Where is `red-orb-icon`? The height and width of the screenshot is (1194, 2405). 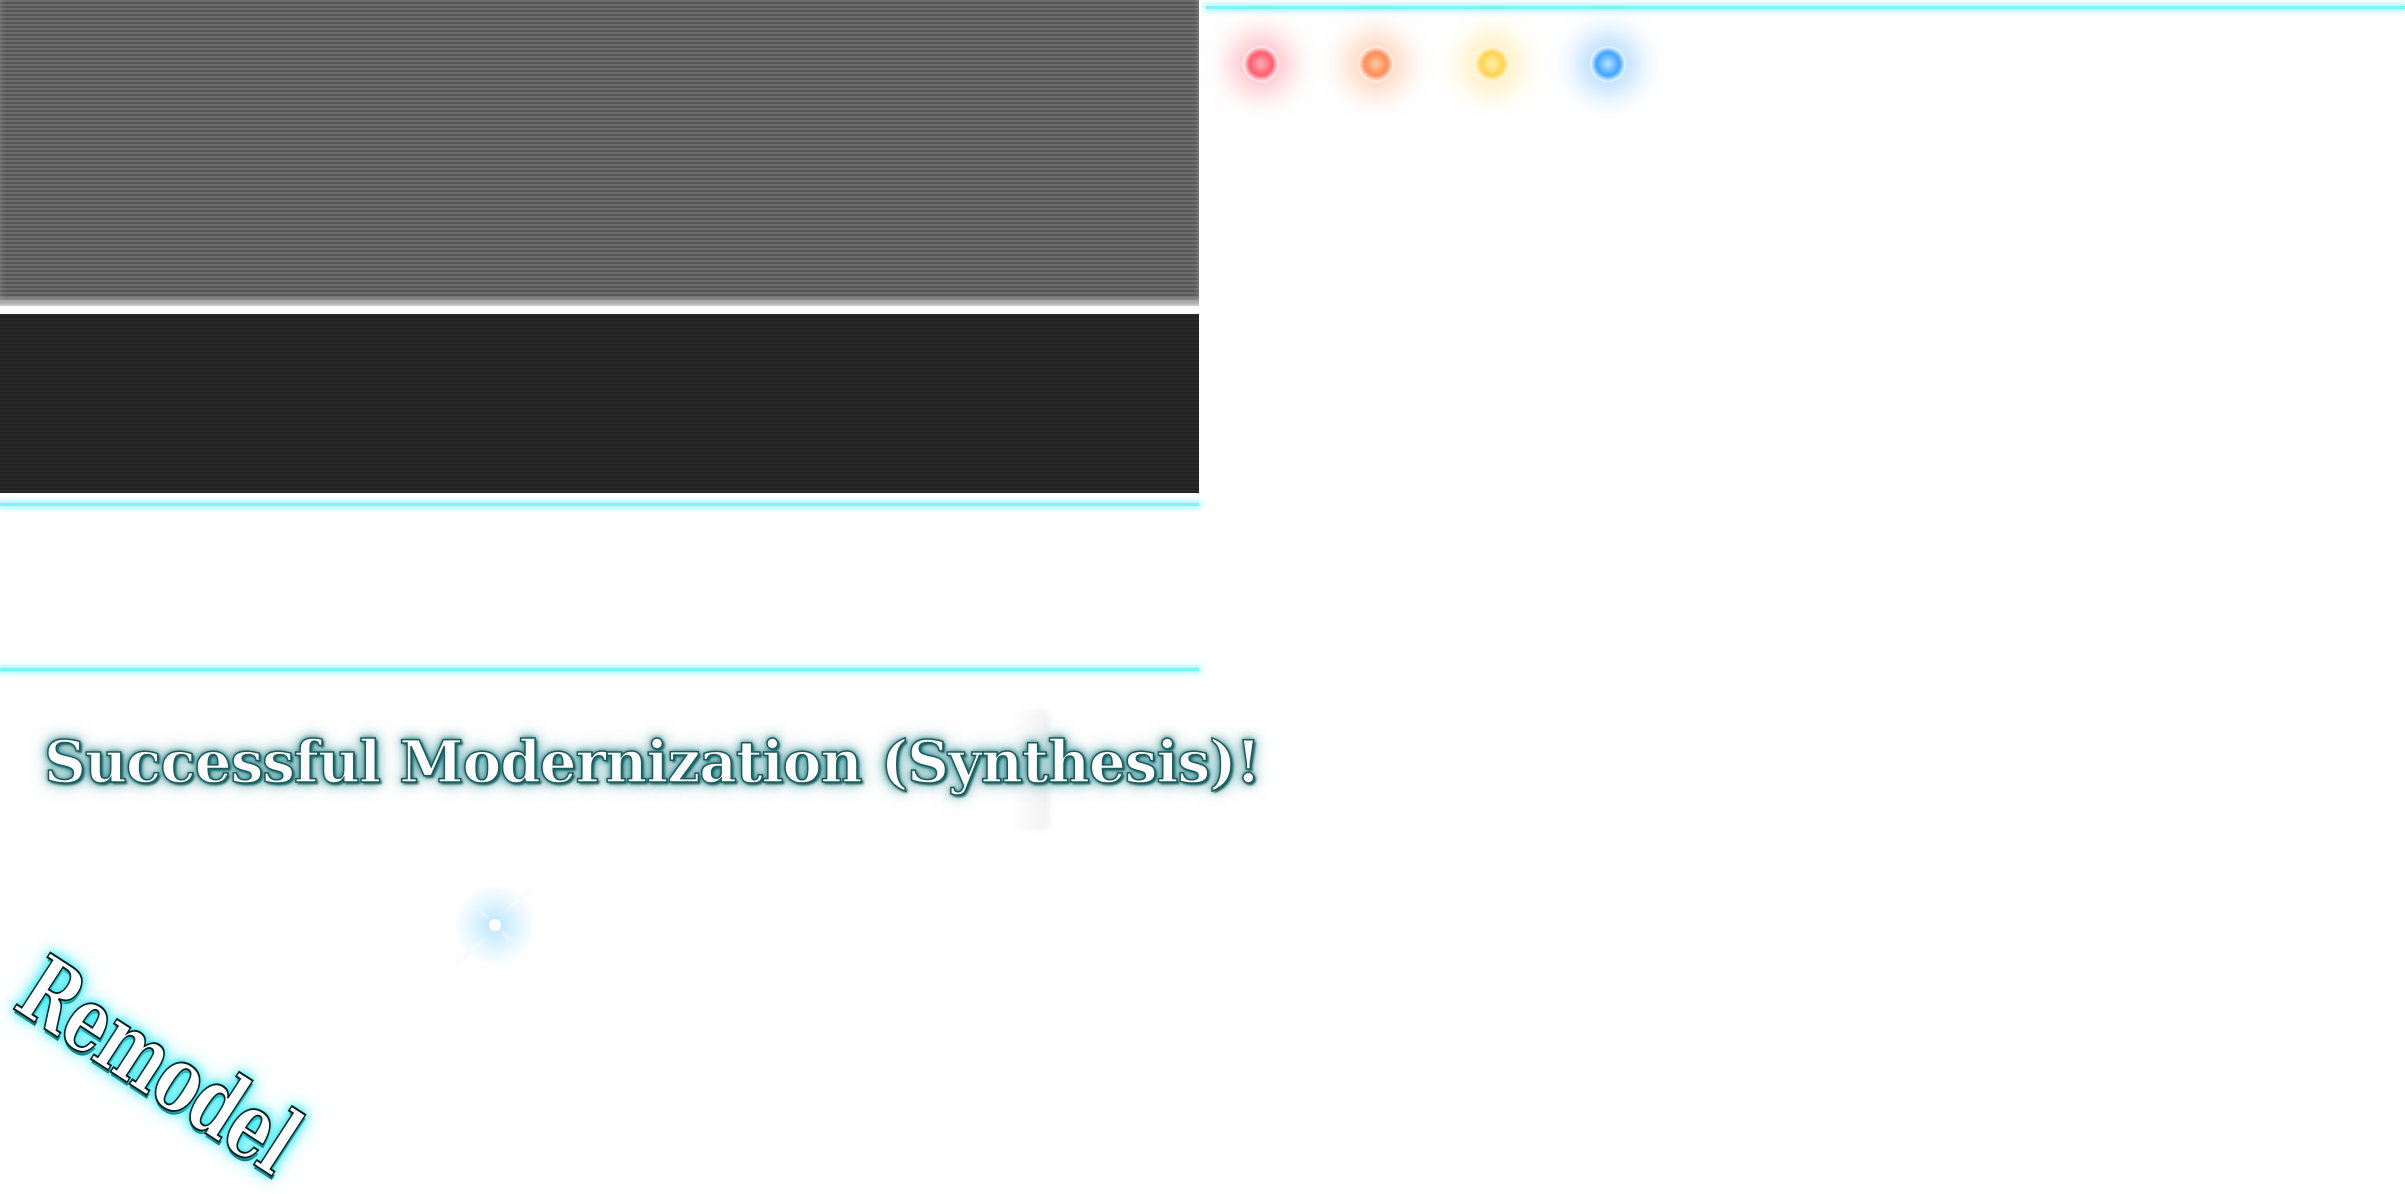 red-orb-icon is located at coordinates (1261, 64).